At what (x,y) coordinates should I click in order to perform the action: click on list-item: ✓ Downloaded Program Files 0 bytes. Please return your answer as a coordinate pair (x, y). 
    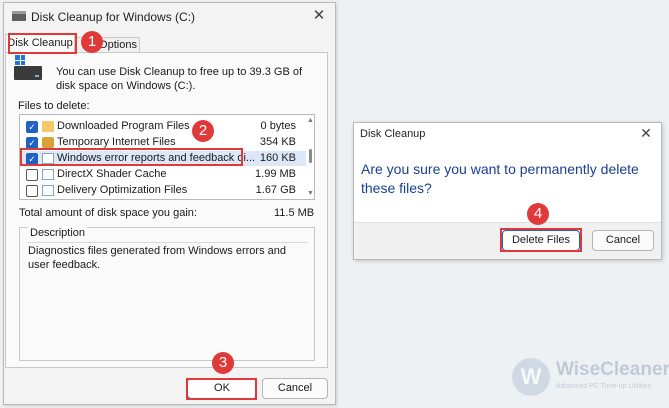
    Looking at the image, I should click on (163, 126).